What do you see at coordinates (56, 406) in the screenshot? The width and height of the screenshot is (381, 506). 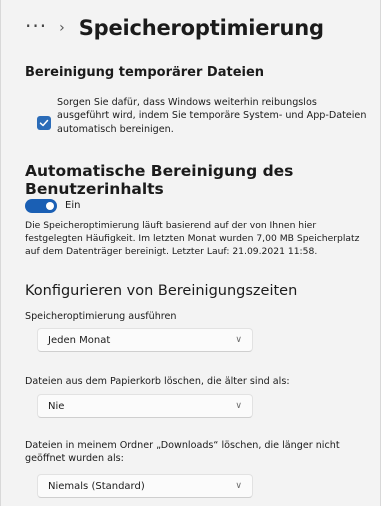 I see `recycle-bin-value: Nie` at bounding box center [56, 406].